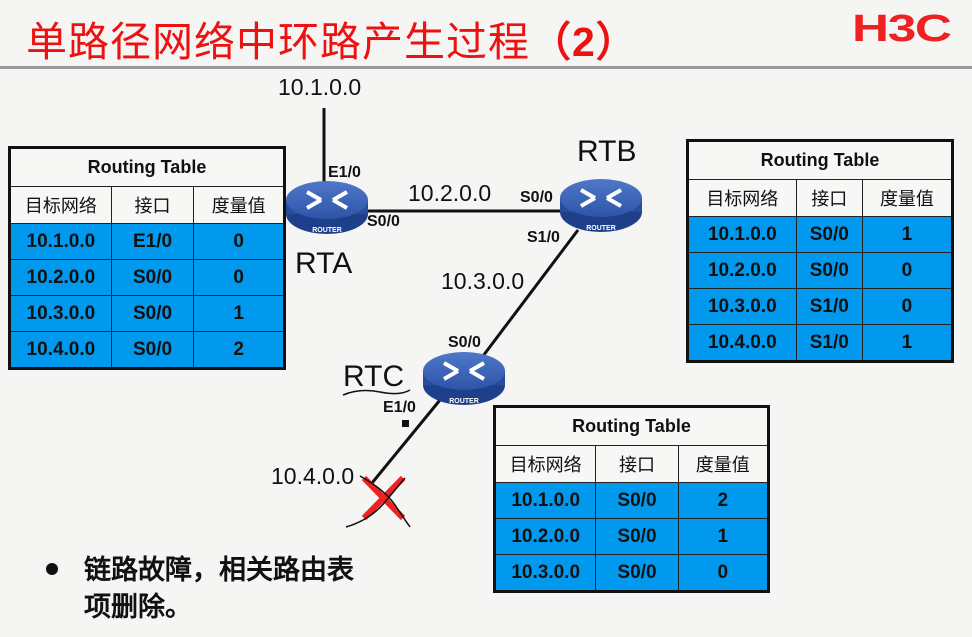  I want to click on bullet-icon, so click(52, 569).